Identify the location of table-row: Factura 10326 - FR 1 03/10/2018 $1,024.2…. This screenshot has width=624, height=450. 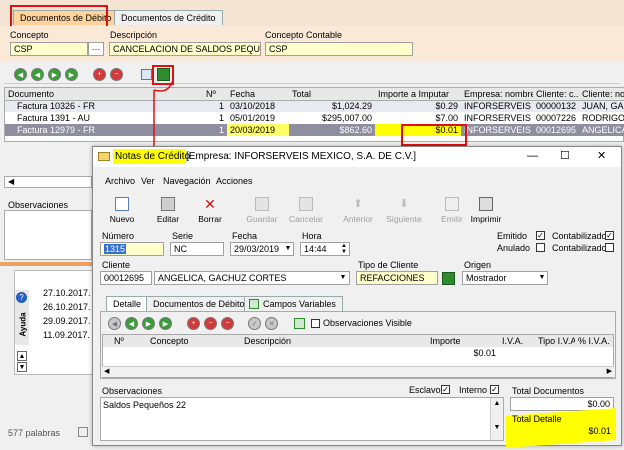
(314, 106).